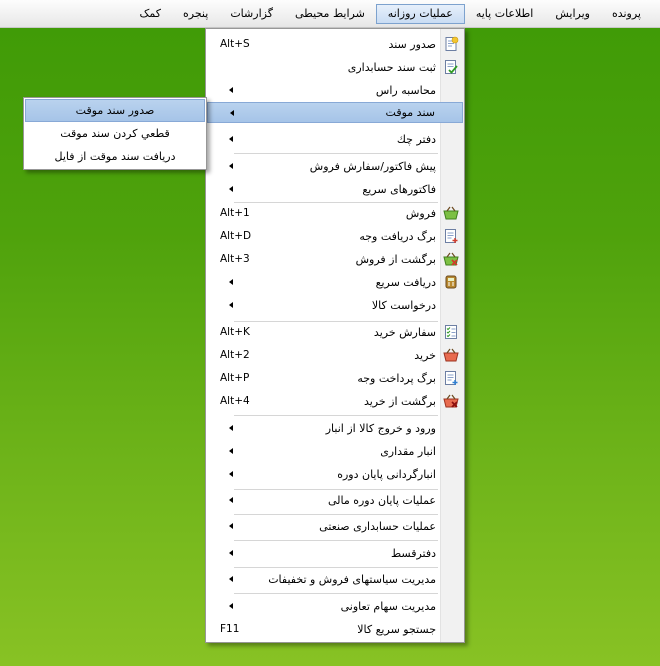  I want to click on menu-item-label: عملیات پایان دوره مالی, so click(381, 500).